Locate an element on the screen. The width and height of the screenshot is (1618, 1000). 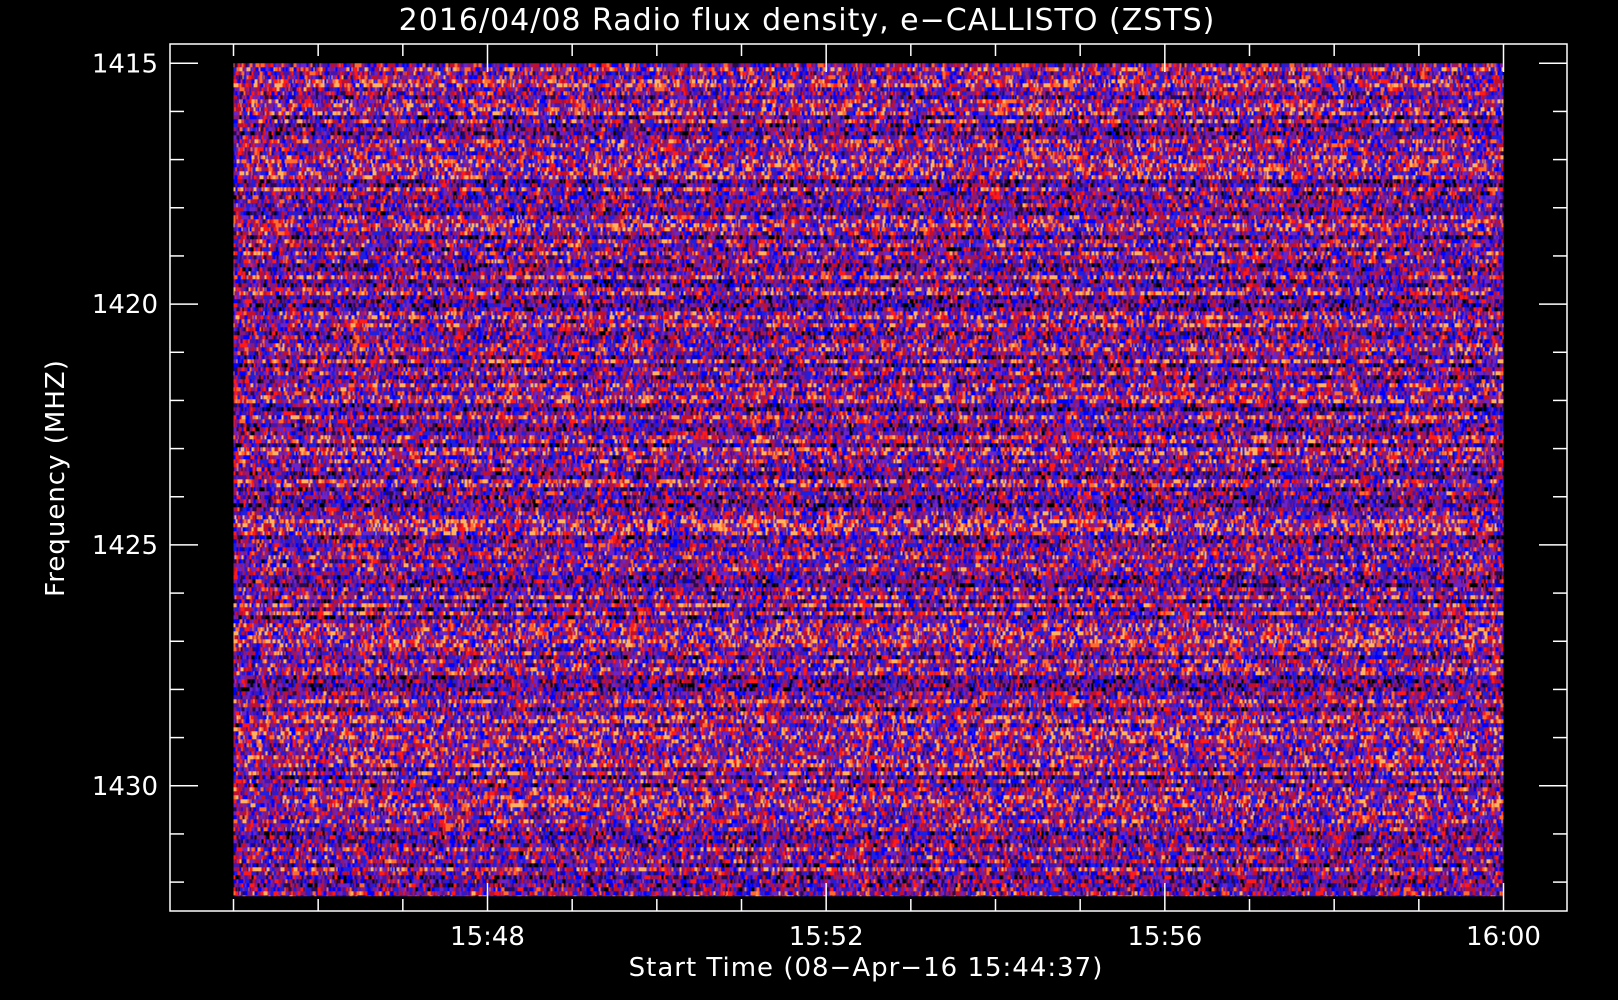
y-axis-label: Frequency (MHZ) is located at coordinates (56, 478).